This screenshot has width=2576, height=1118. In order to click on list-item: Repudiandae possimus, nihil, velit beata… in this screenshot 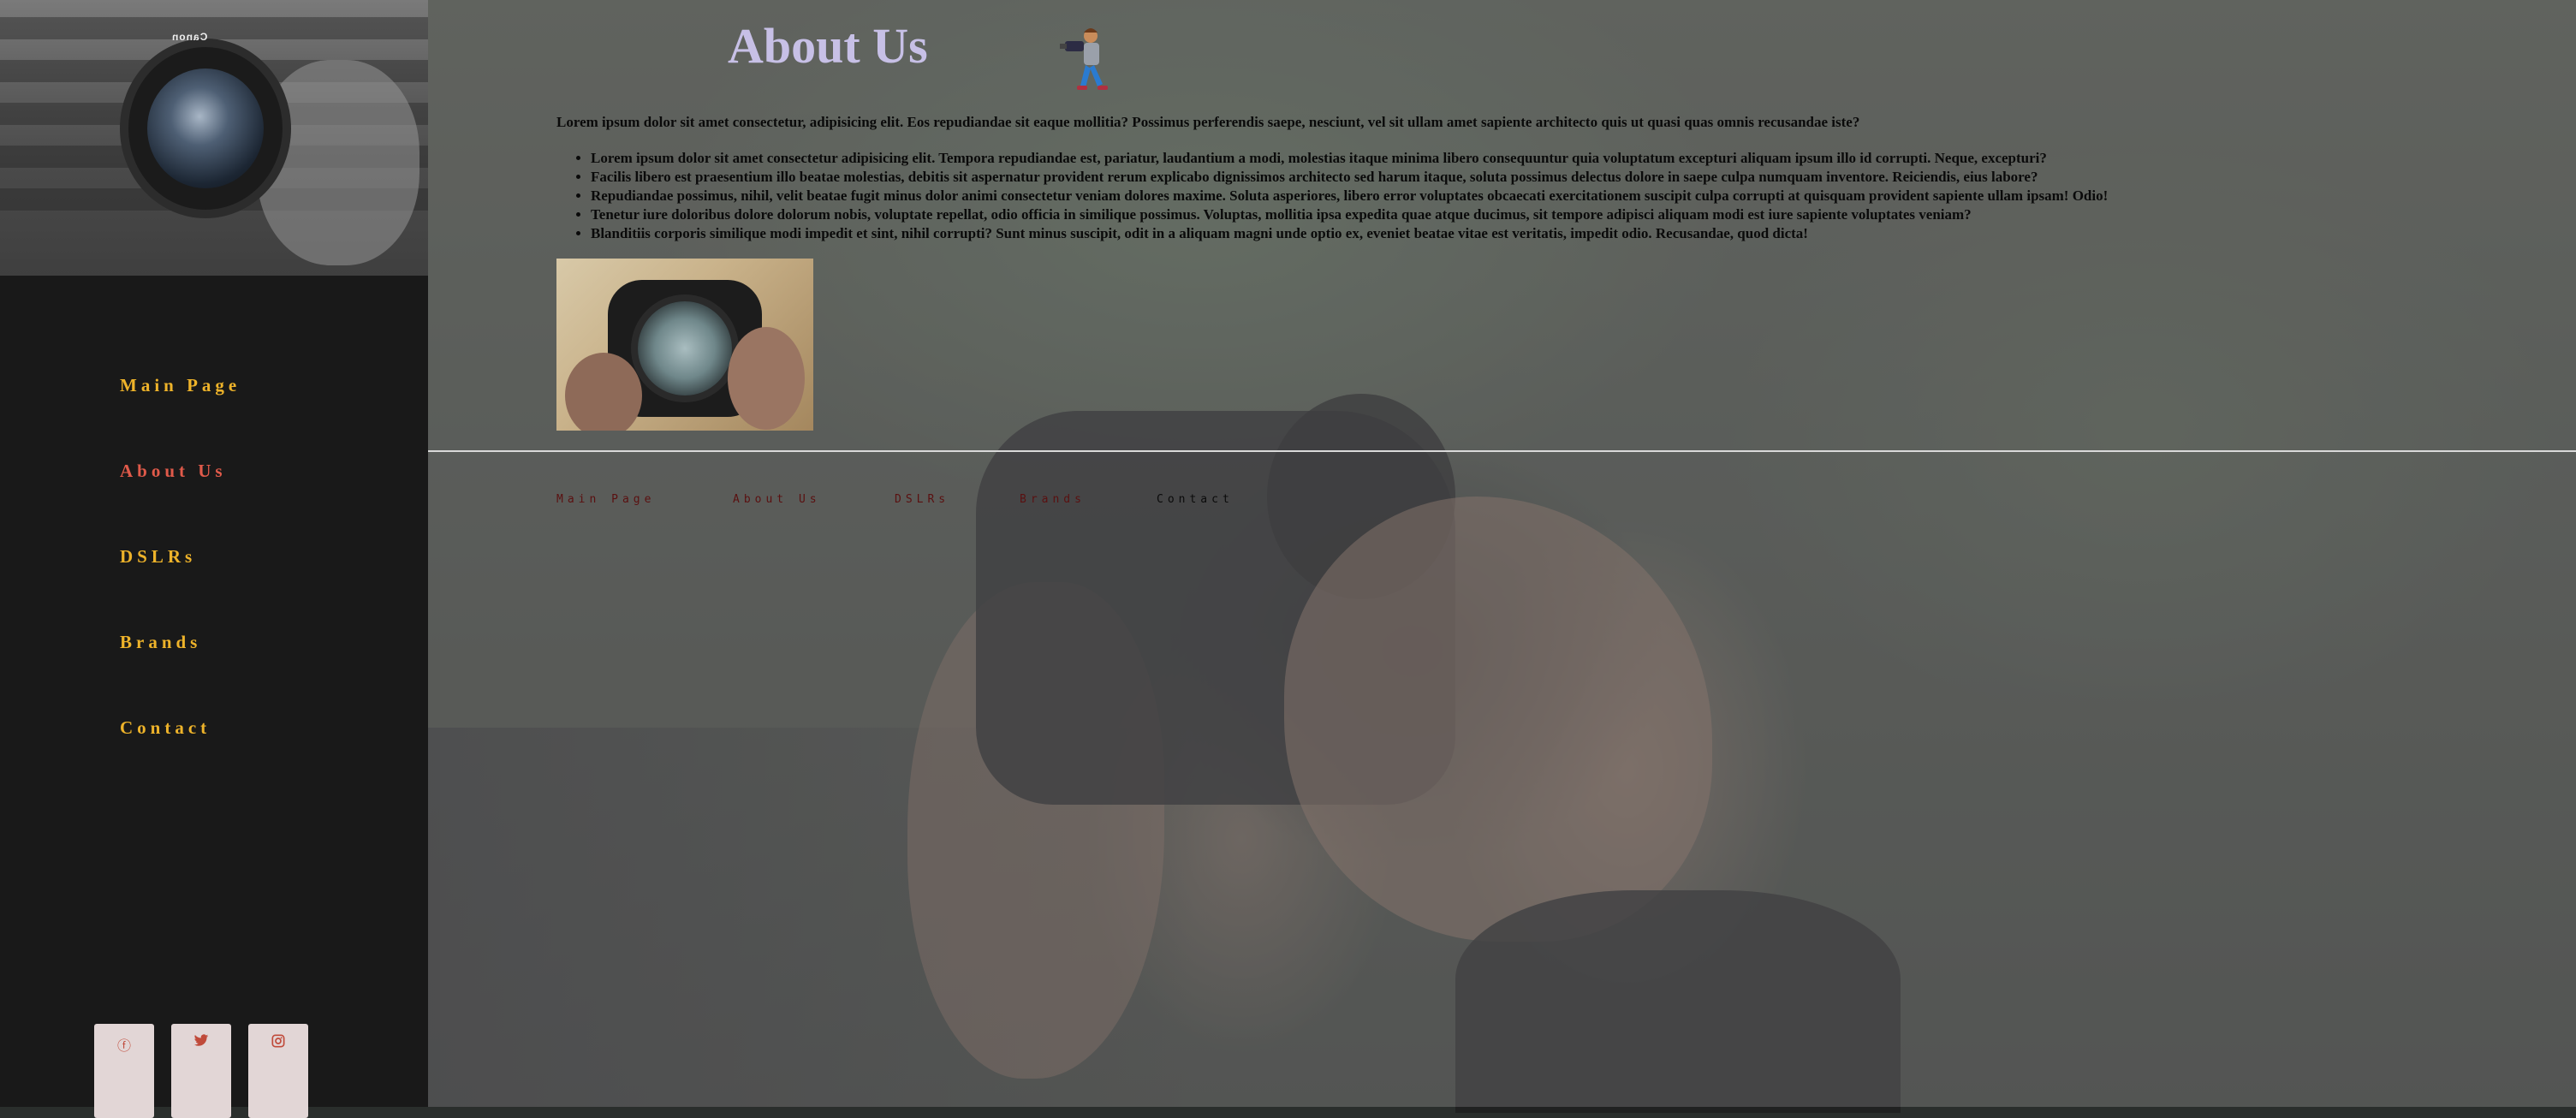, I will do `click(1575, 196)`.